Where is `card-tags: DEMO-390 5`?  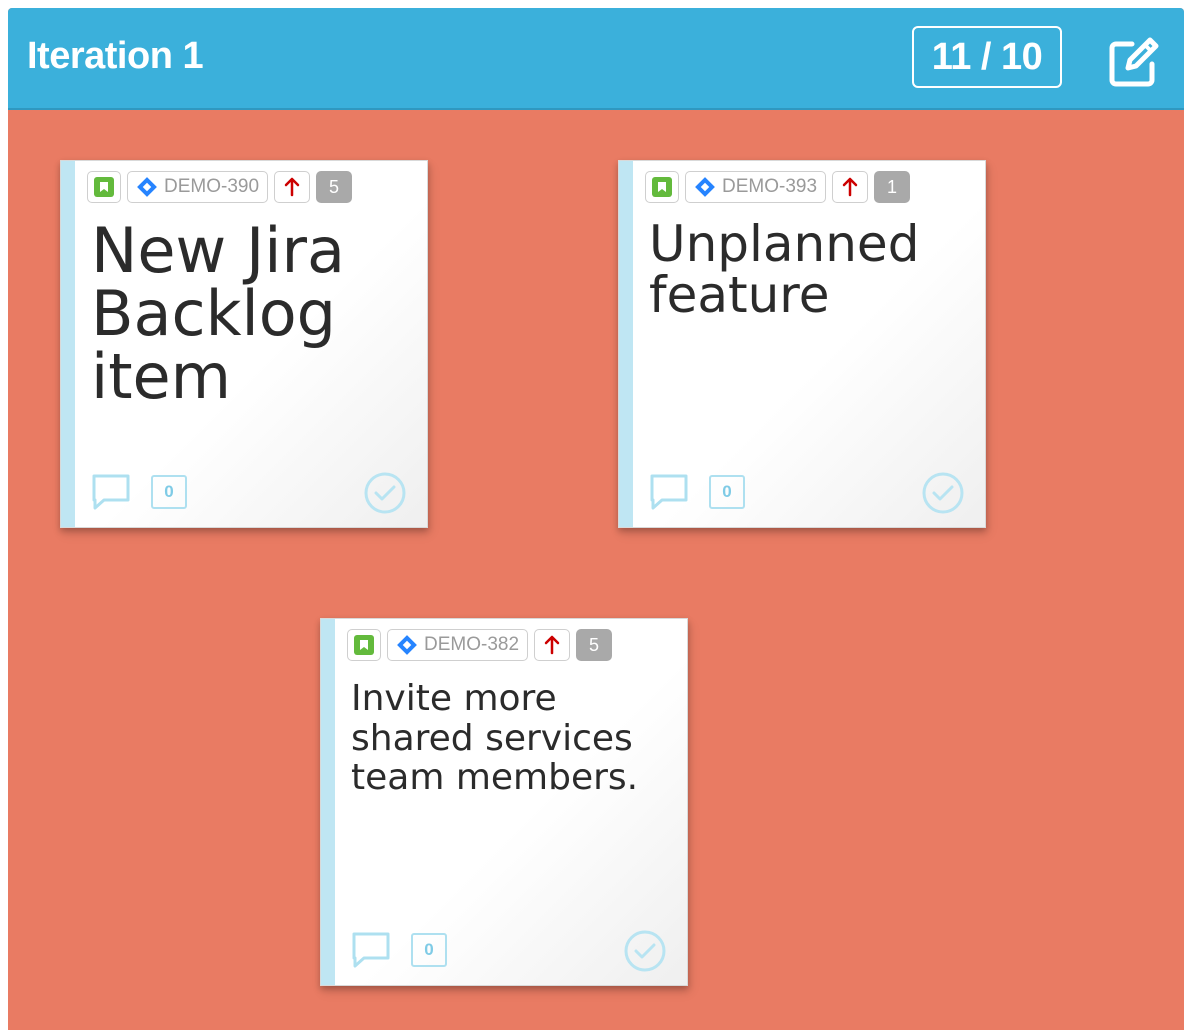
card-tags: DEMO-390 5 is located at coordinates (220, 187).